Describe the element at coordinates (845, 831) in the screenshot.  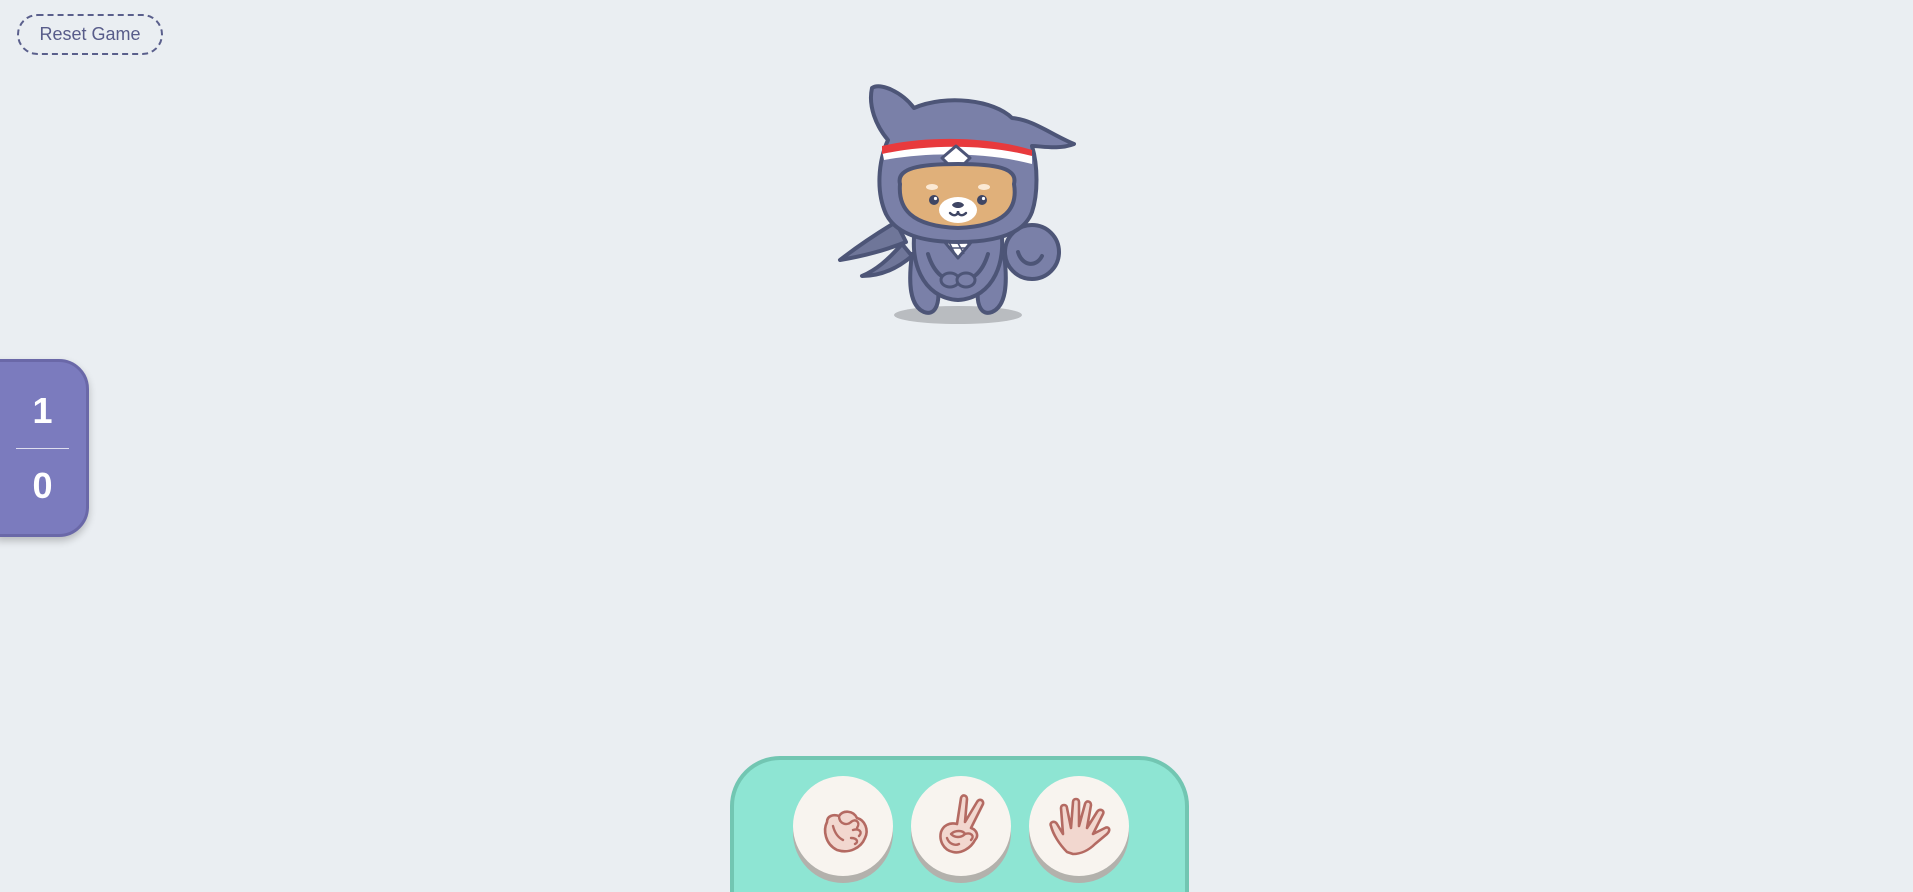
I see `rock-fist-icon` at that location.